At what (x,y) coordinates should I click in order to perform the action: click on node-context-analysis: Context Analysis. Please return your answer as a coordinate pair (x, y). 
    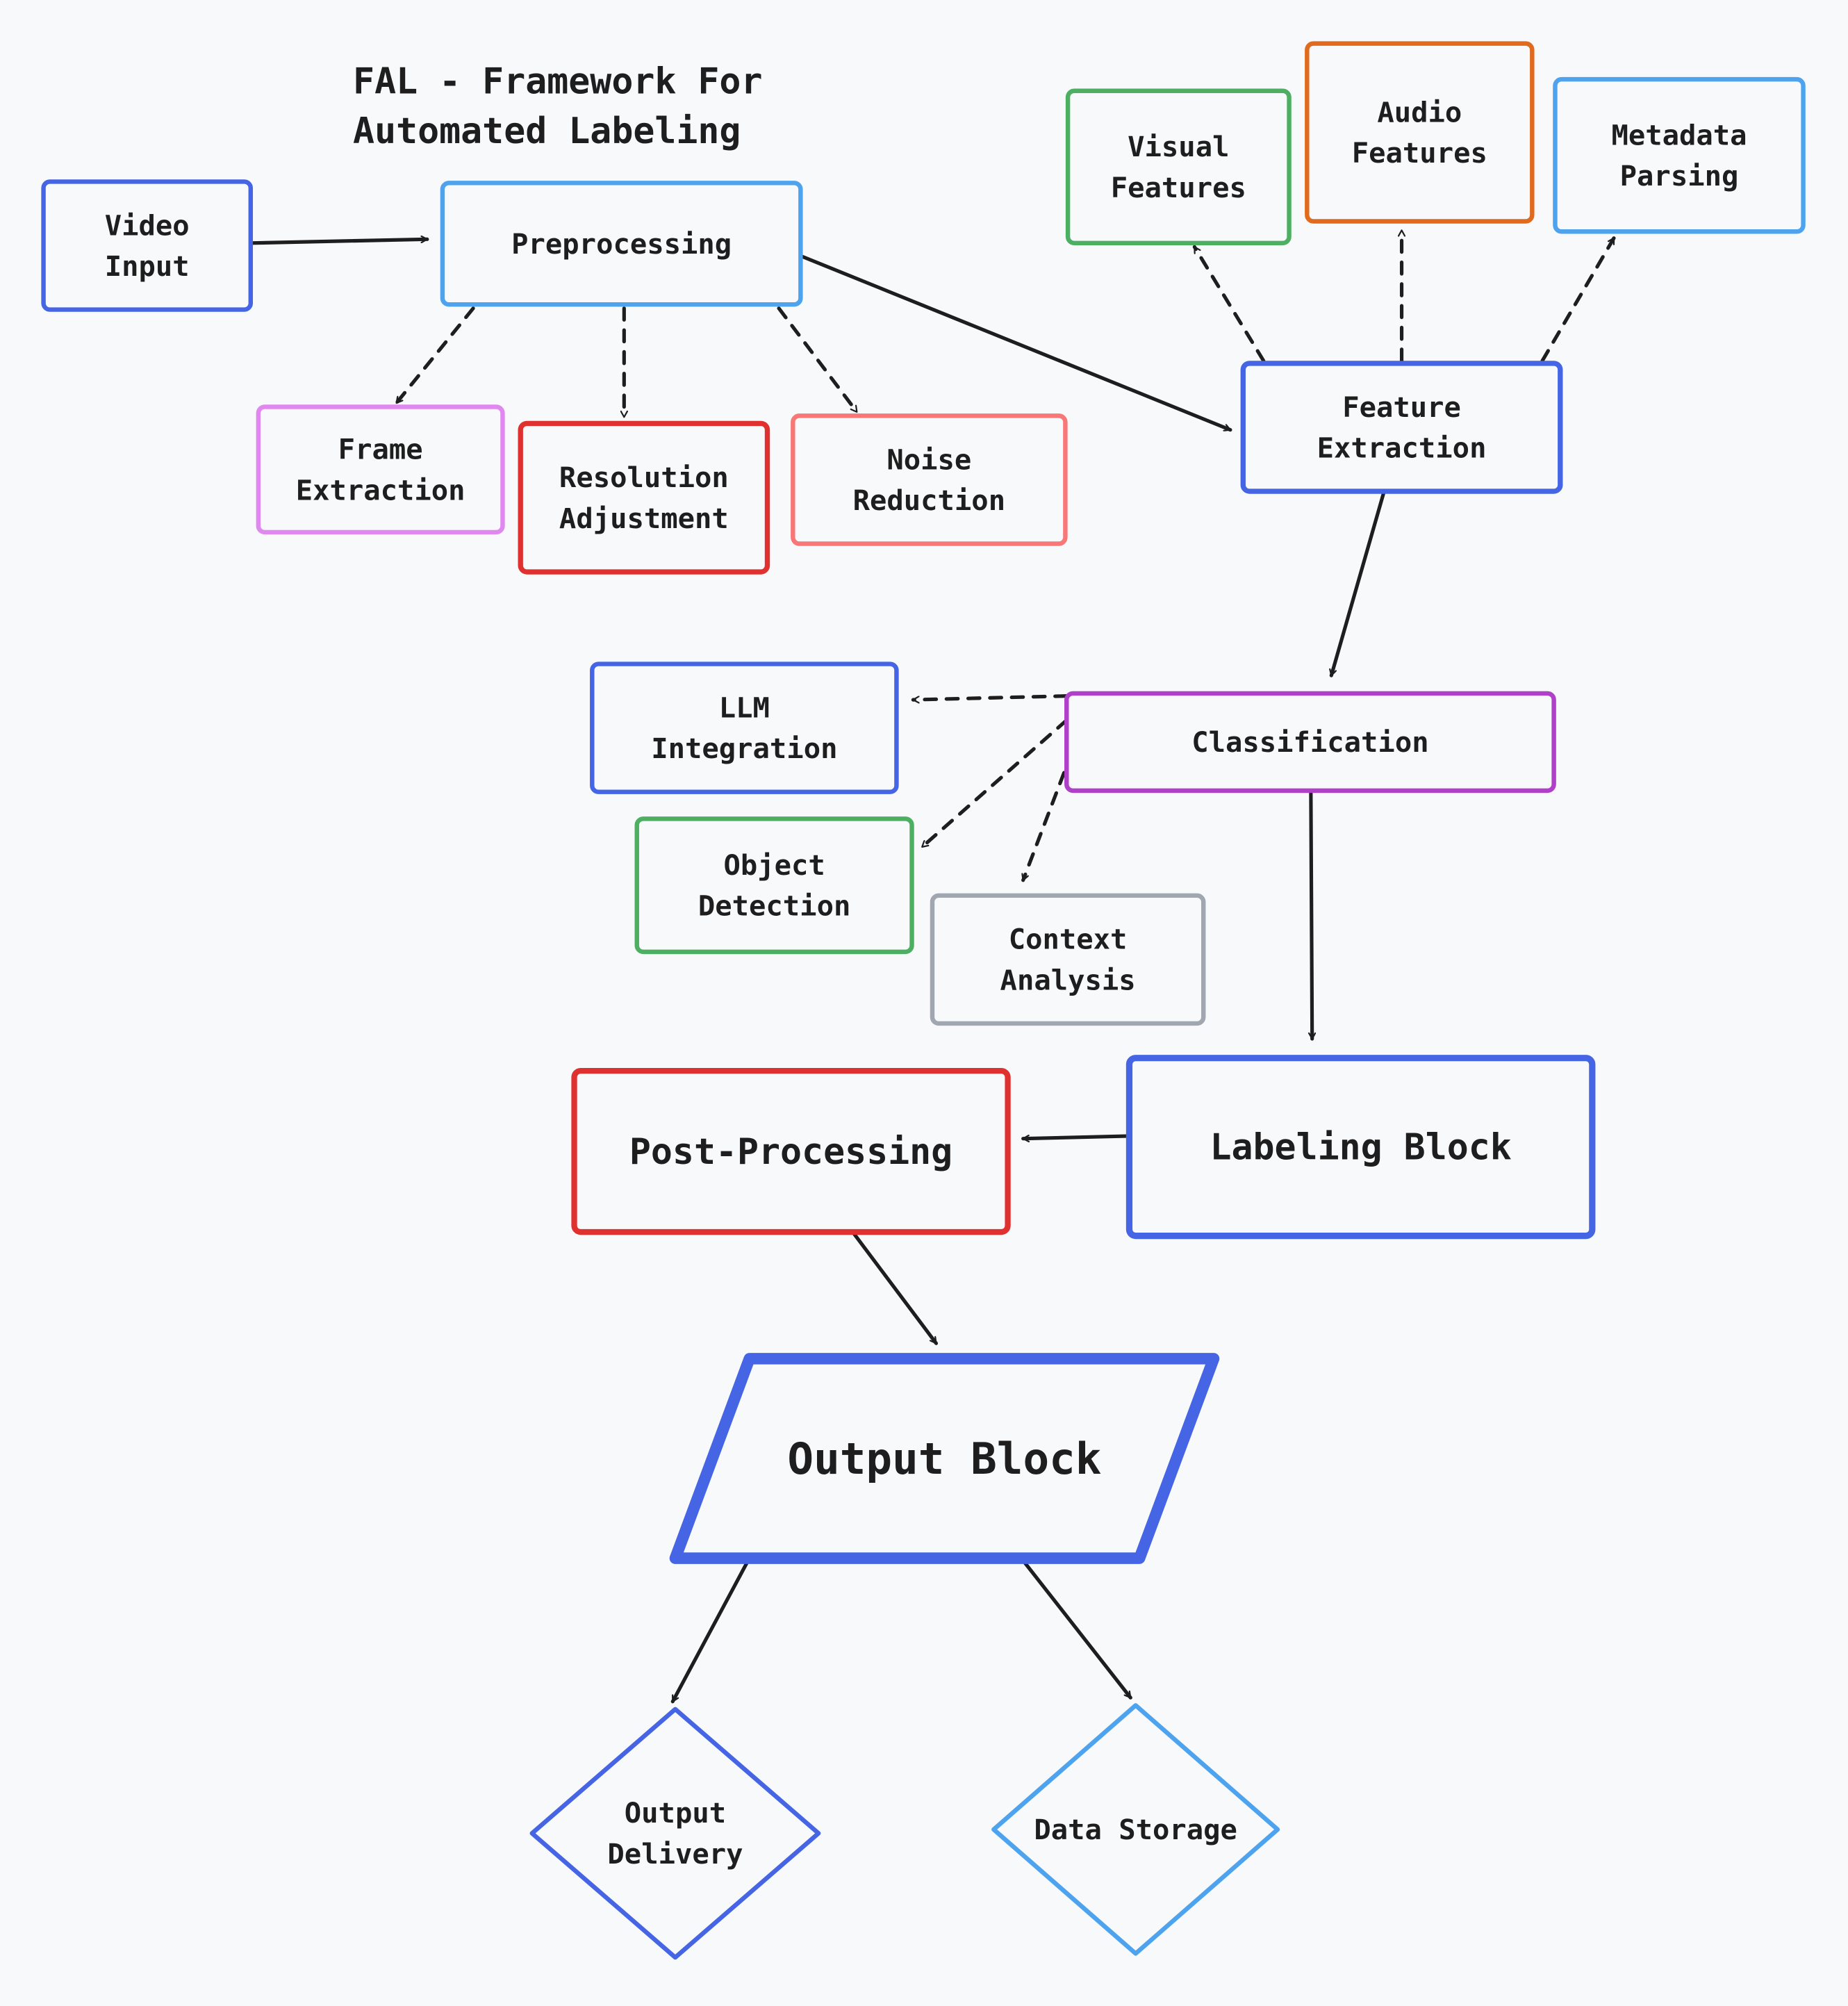
    Looking at the image, I should click on (1068, 959).